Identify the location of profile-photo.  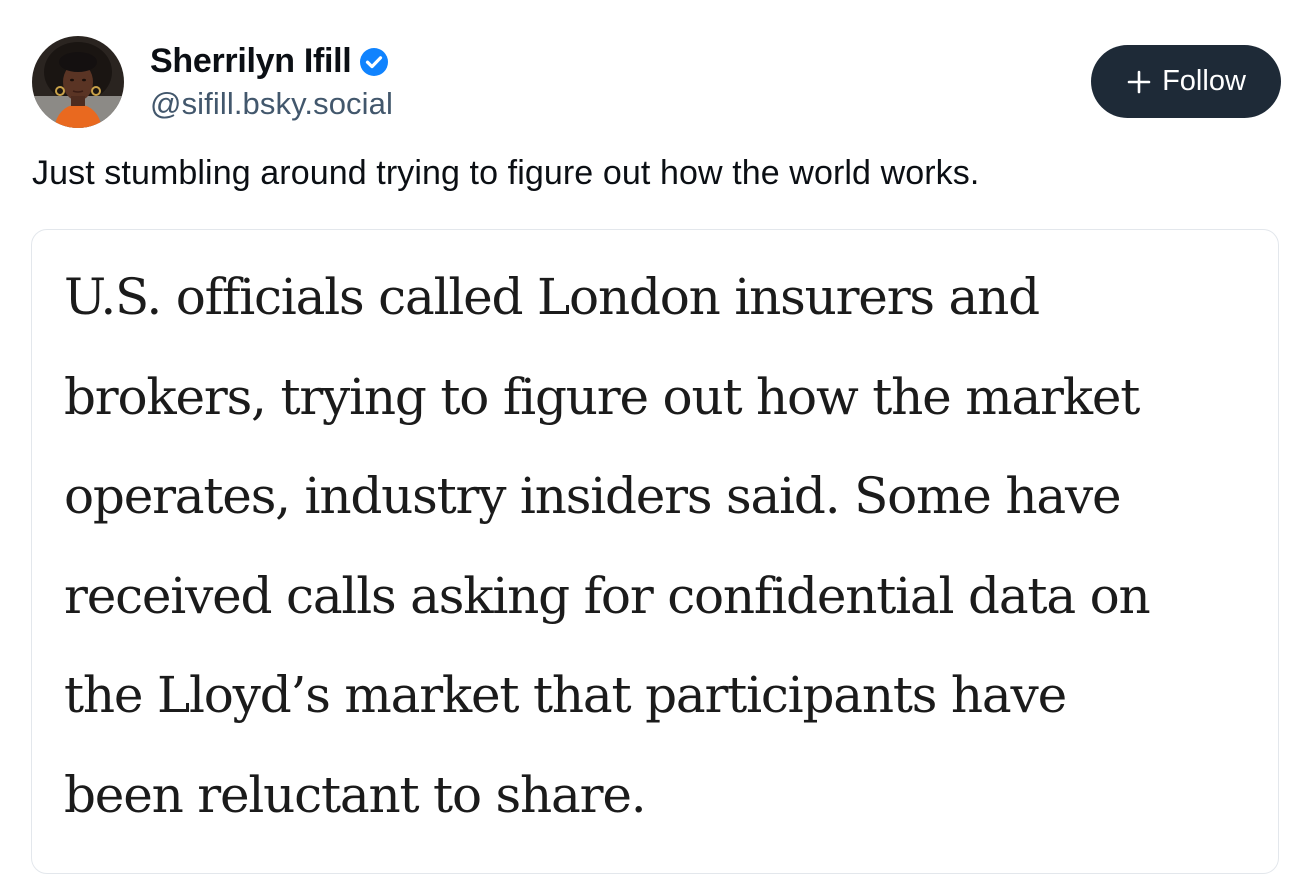
(78, 82).